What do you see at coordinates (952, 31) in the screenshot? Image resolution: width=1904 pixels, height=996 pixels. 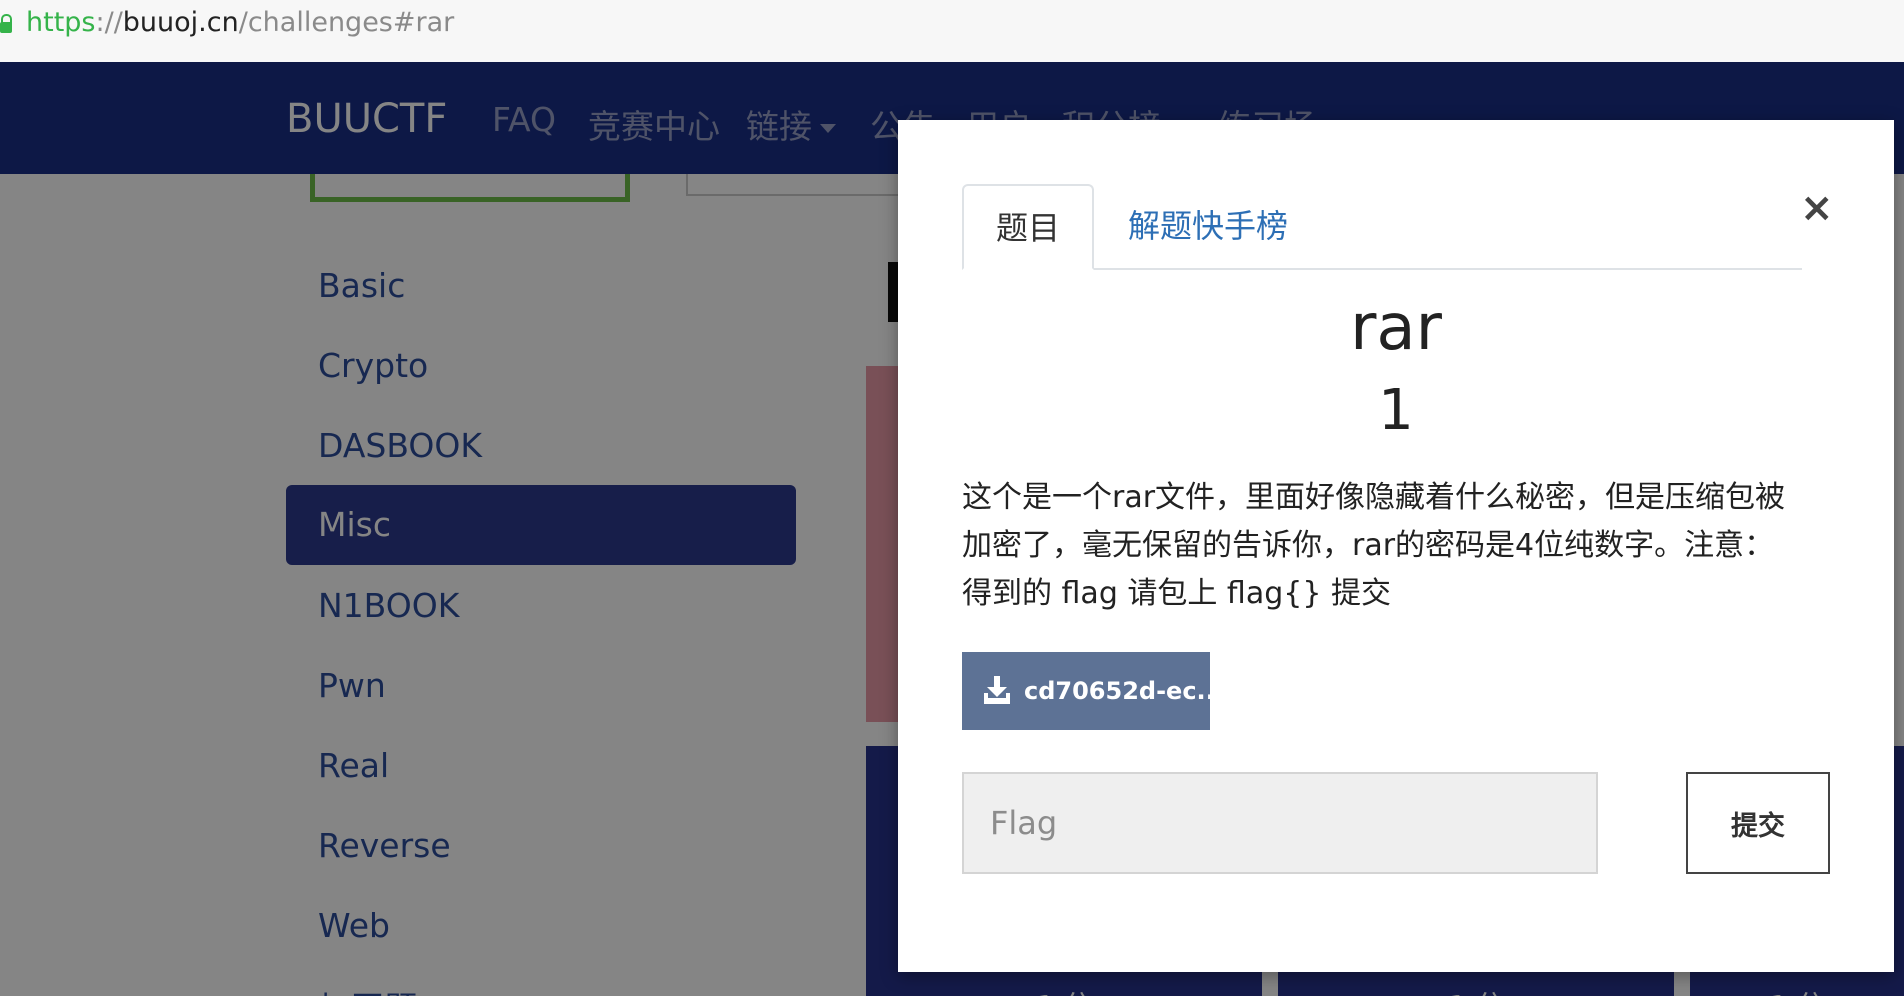 I see `address-bar: https://buuoj.cn/challenges#rar` at bounding box center [952, 31].